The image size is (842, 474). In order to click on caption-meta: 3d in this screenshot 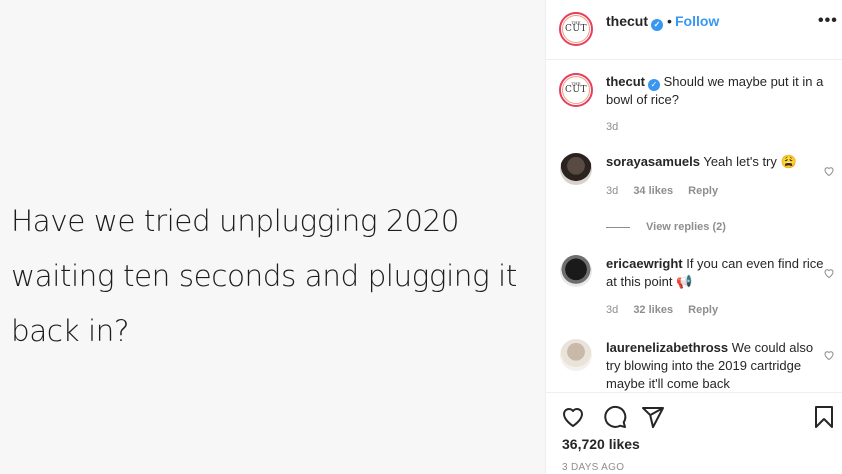, I will do `click(618, 127)`.